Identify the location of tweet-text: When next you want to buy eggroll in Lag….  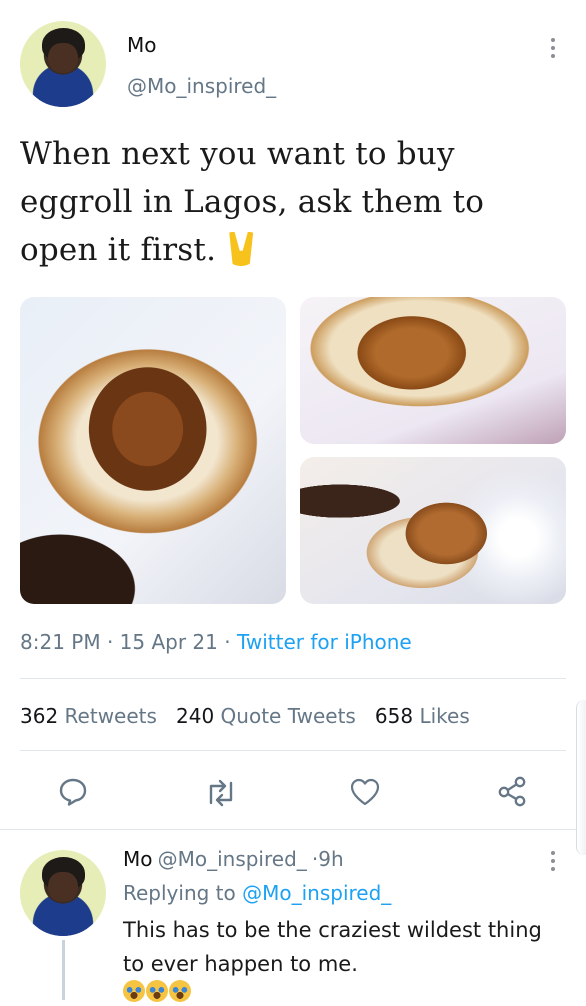
(292, 202).